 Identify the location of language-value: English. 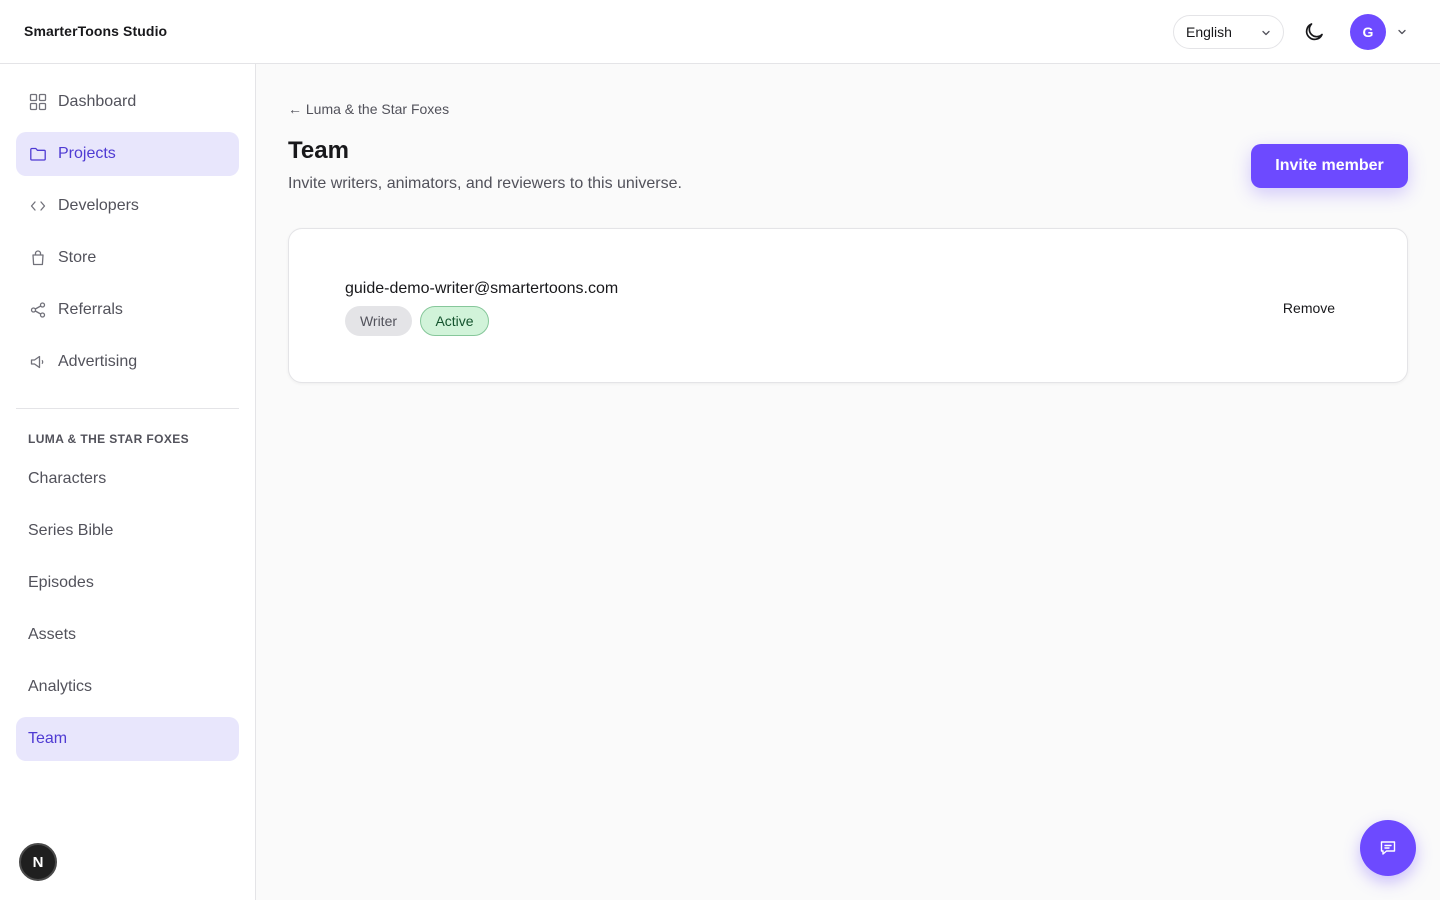
(1209, 32).